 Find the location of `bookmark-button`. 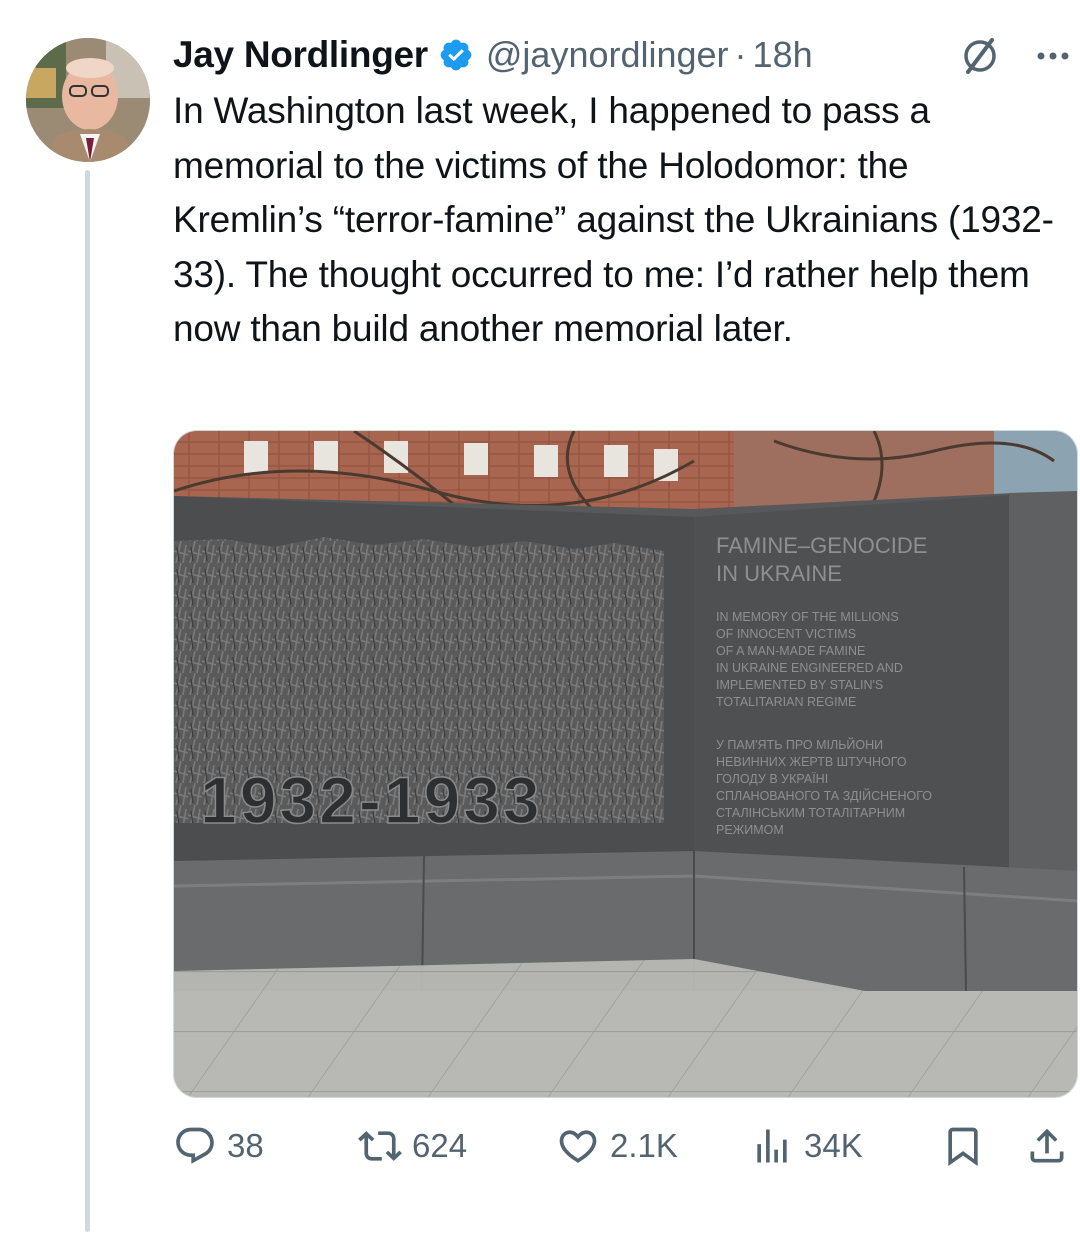

bookmark-button is located at coordinates (963, 1146).